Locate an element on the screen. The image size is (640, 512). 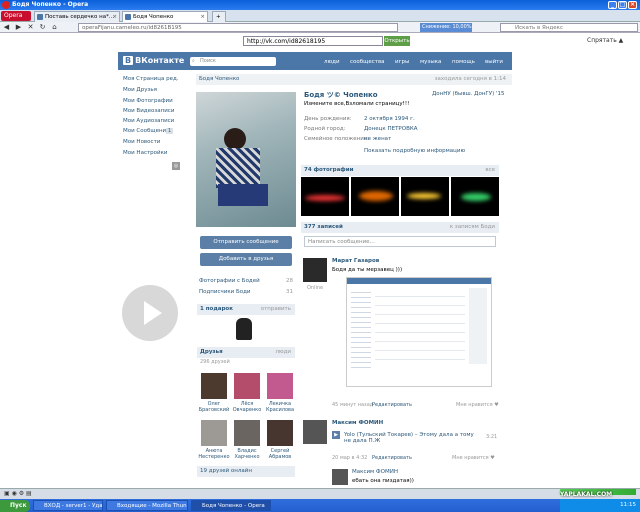
menu-my-page: Моя Страница ред. is located at coordinates (151, 79).